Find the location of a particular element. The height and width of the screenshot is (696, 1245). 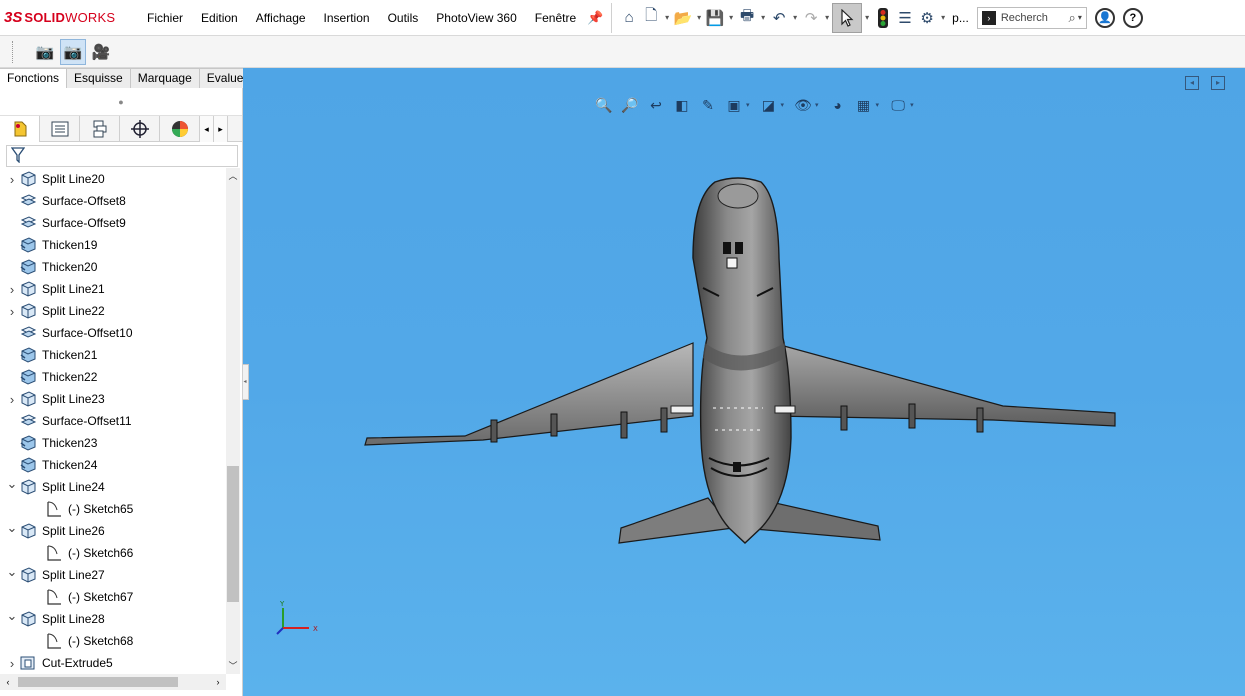

tree-item: (-) Sketch65 is located at coordinates (88, 509).